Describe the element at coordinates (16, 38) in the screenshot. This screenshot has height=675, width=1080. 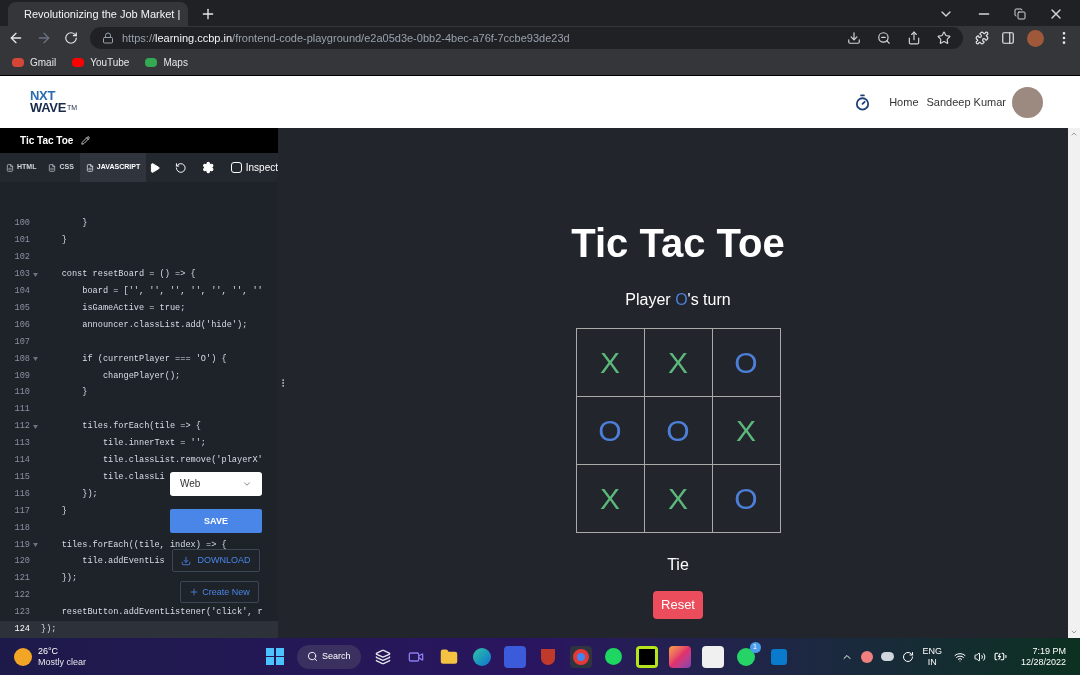
I see `back-icon` at that location.